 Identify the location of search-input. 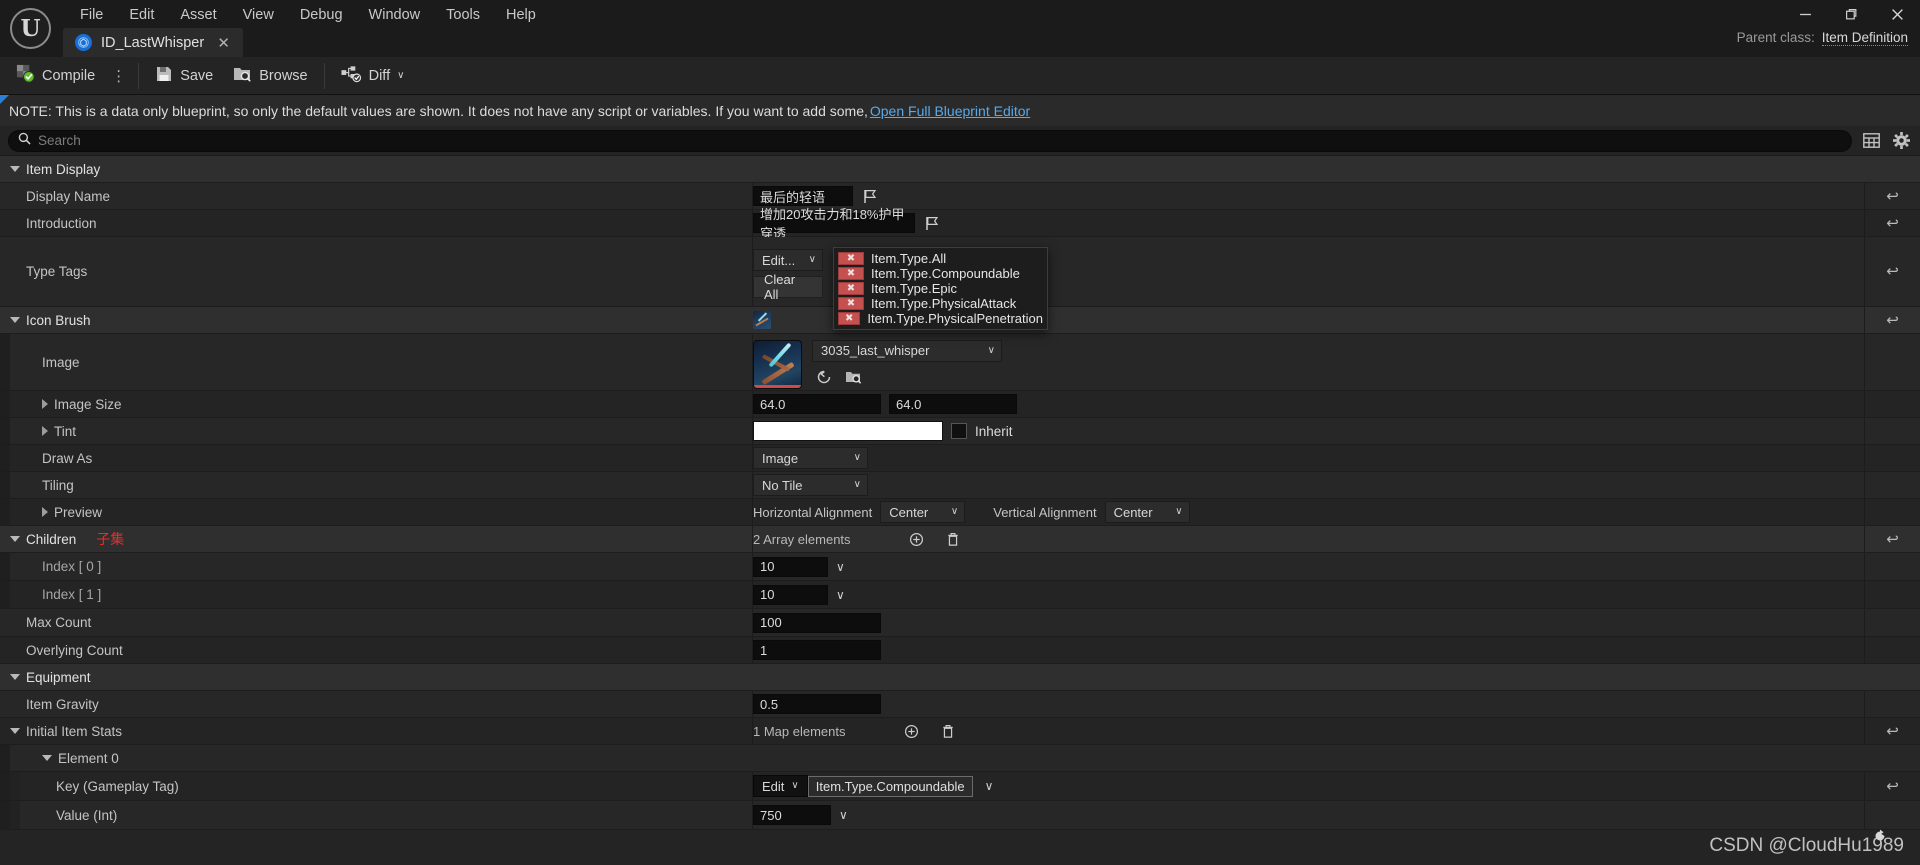
(940, 140).